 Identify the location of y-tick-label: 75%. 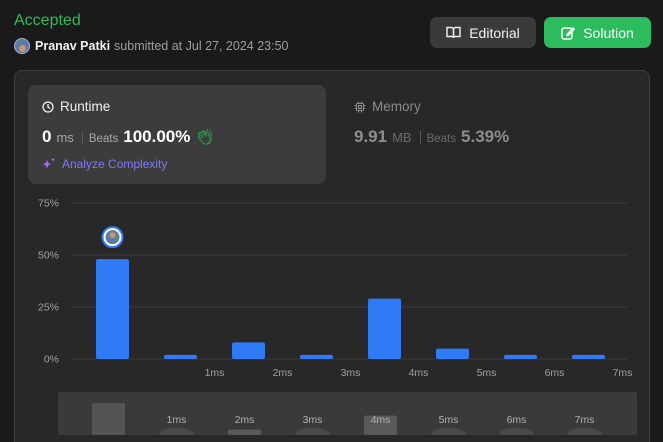
(48, 204).